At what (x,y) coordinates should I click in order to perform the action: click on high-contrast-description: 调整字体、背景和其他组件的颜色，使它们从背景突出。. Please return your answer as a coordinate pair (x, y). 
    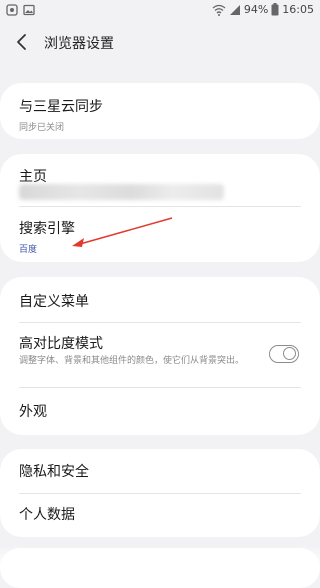
    Looking at the image, I should click on (132, 361).